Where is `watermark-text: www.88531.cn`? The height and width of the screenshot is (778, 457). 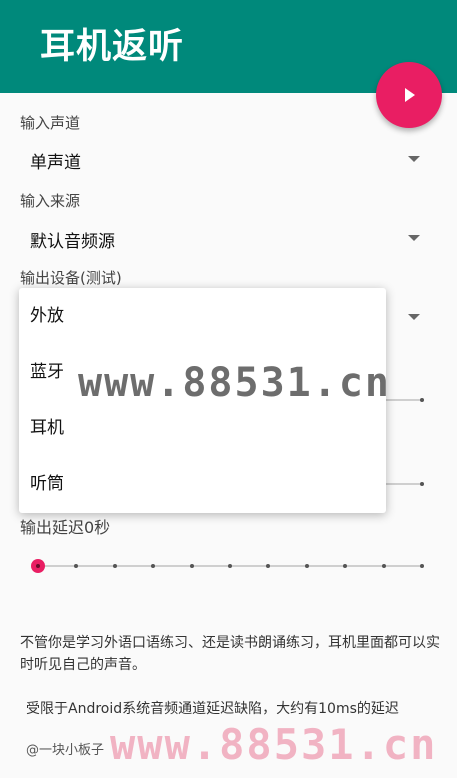 watermark-text: www.88531.cn is located at coordinates (234, 383).